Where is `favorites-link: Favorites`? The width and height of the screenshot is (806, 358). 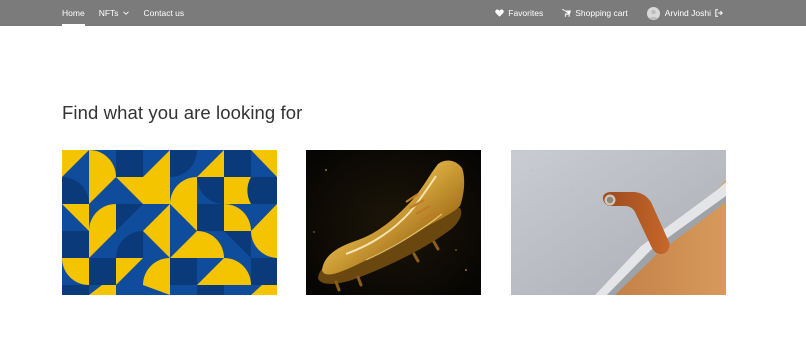 favorites-link: Favorites is located at coordinates (519, 13).